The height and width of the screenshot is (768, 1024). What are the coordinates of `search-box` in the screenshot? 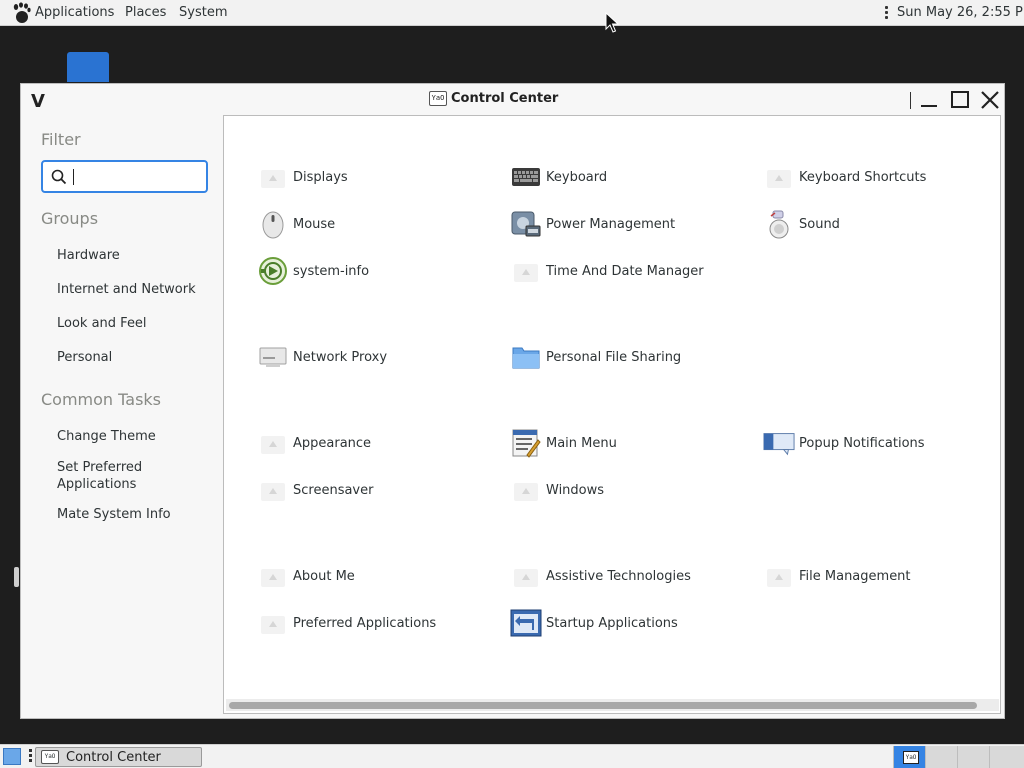 It's located at (124, 176).